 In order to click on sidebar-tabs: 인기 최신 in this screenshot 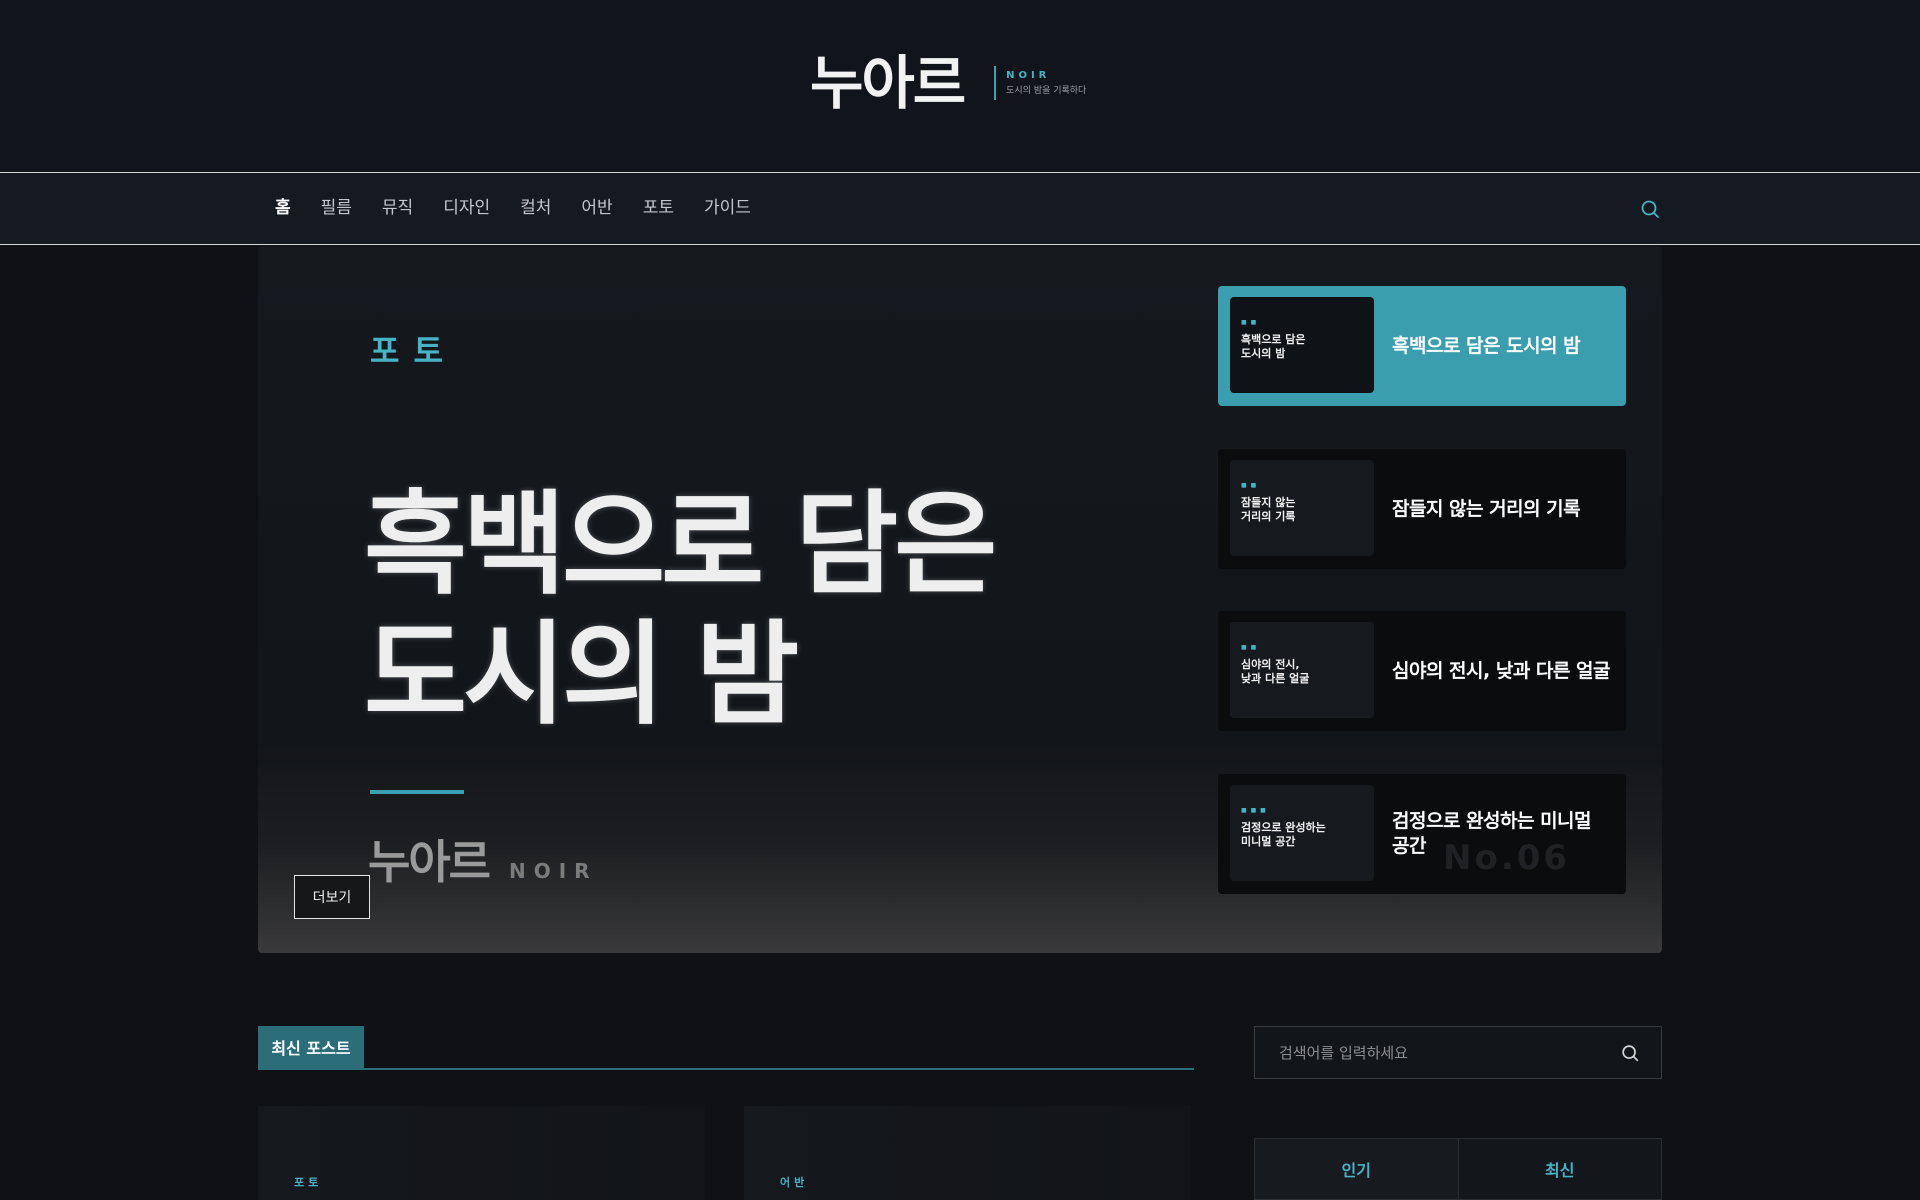, I will do `click(1458, 1169)`.